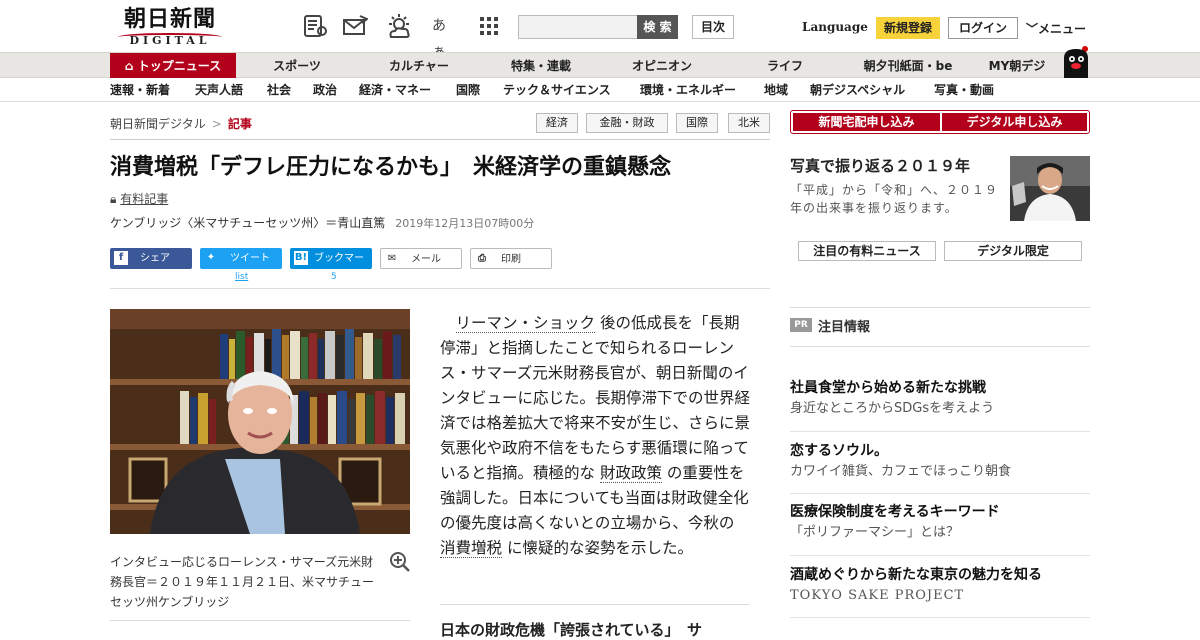 The height and width of the screenshot is (640, 1200). Describe the element at coordinates (395, 90) in the screenshot. I see `nav2-economy: 経済・マネー` at that location.